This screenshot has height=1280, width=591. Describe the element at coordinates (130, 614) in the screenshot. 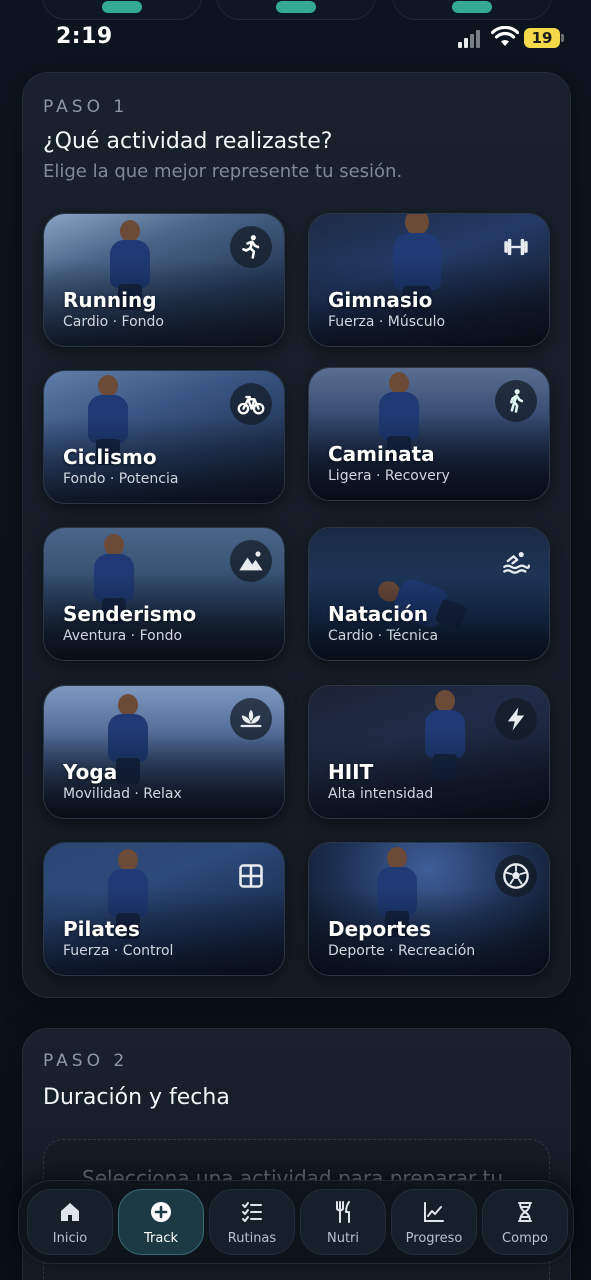

I see `activity-name: Senderismo` at that location.